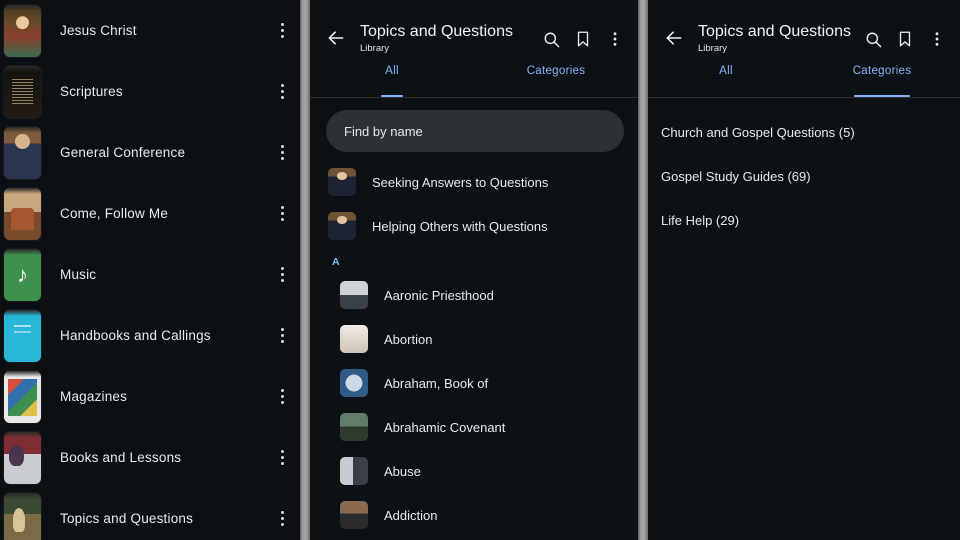  I want to click on search-field-wrap: Find by name, so click(474, 128).